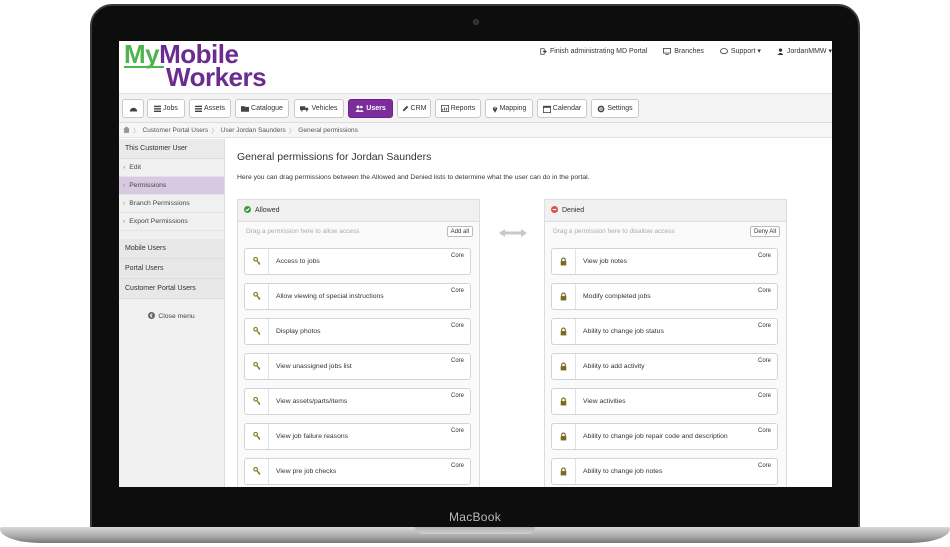  I want to click on permission-label: View job notes, so click(605, 261).